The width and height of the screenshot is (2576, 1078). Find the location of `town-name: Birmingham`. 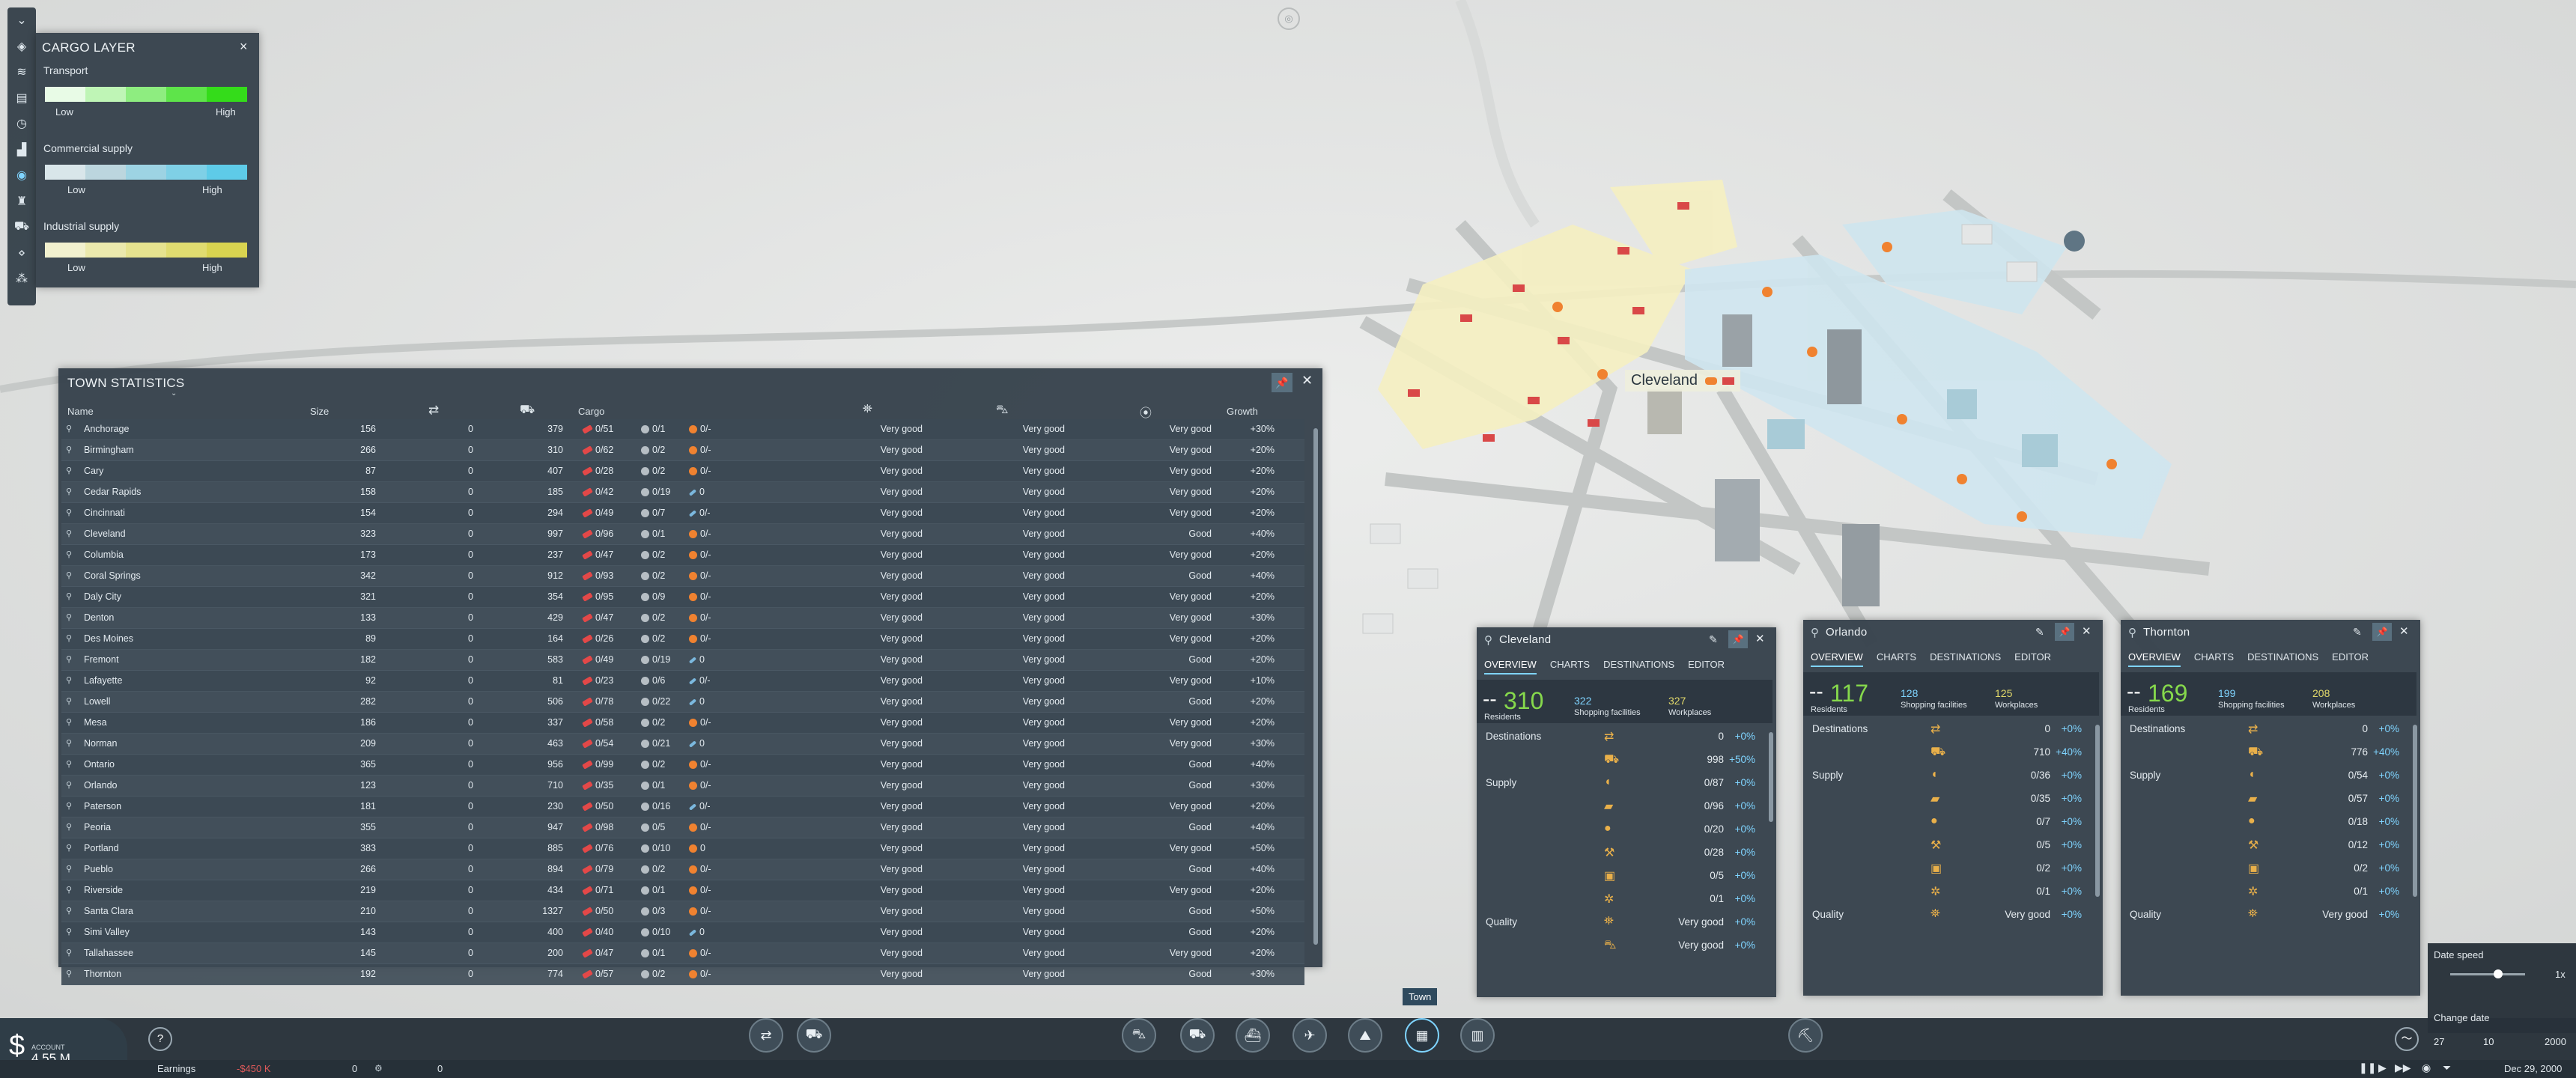

town-name: Birmingham is located at coordinates (109, 450).